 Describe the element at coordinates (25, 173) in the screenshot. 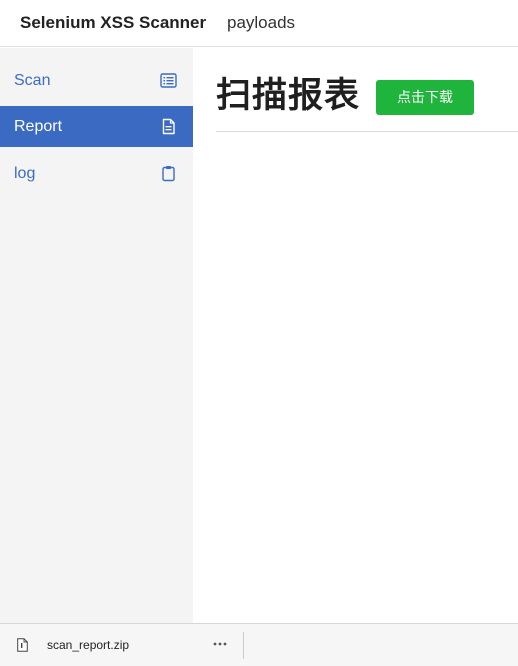

I see `sidebar-item-label: log` at that location.